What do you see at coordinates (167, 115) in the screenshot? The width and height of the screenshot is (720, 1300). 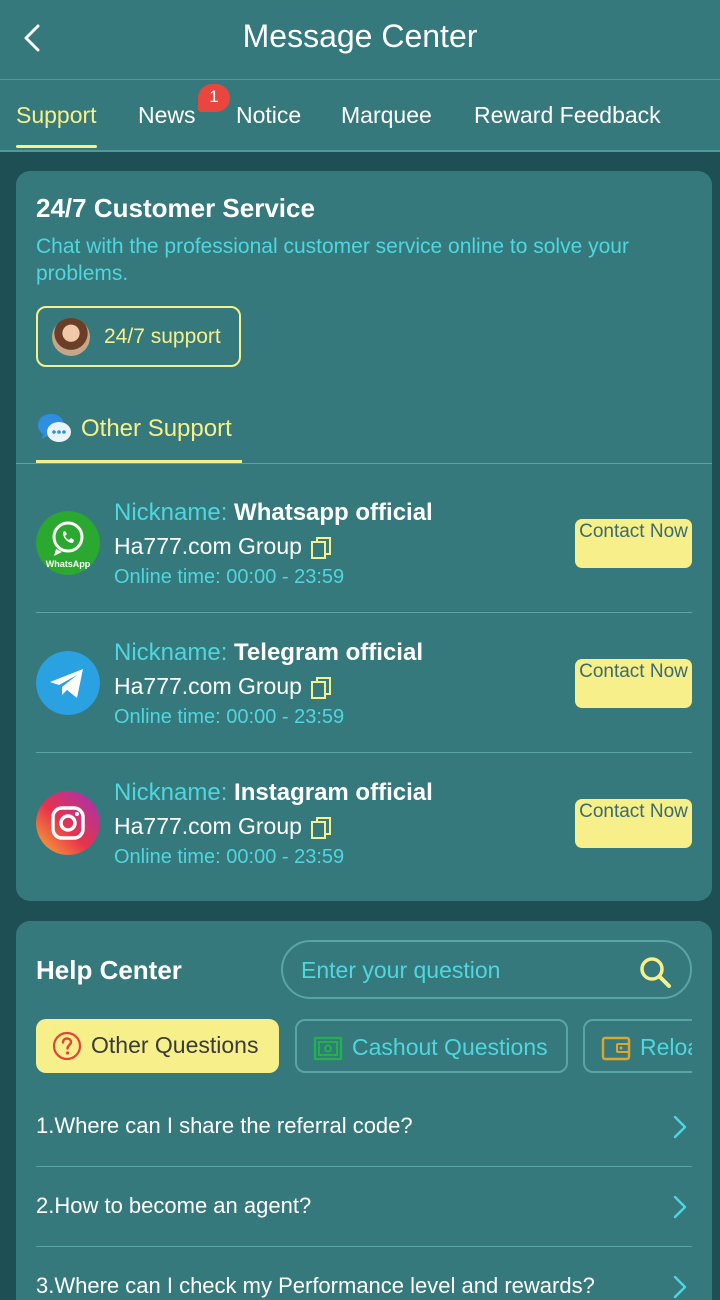 I see `tab-news: News` at bounding box center [167, 115].